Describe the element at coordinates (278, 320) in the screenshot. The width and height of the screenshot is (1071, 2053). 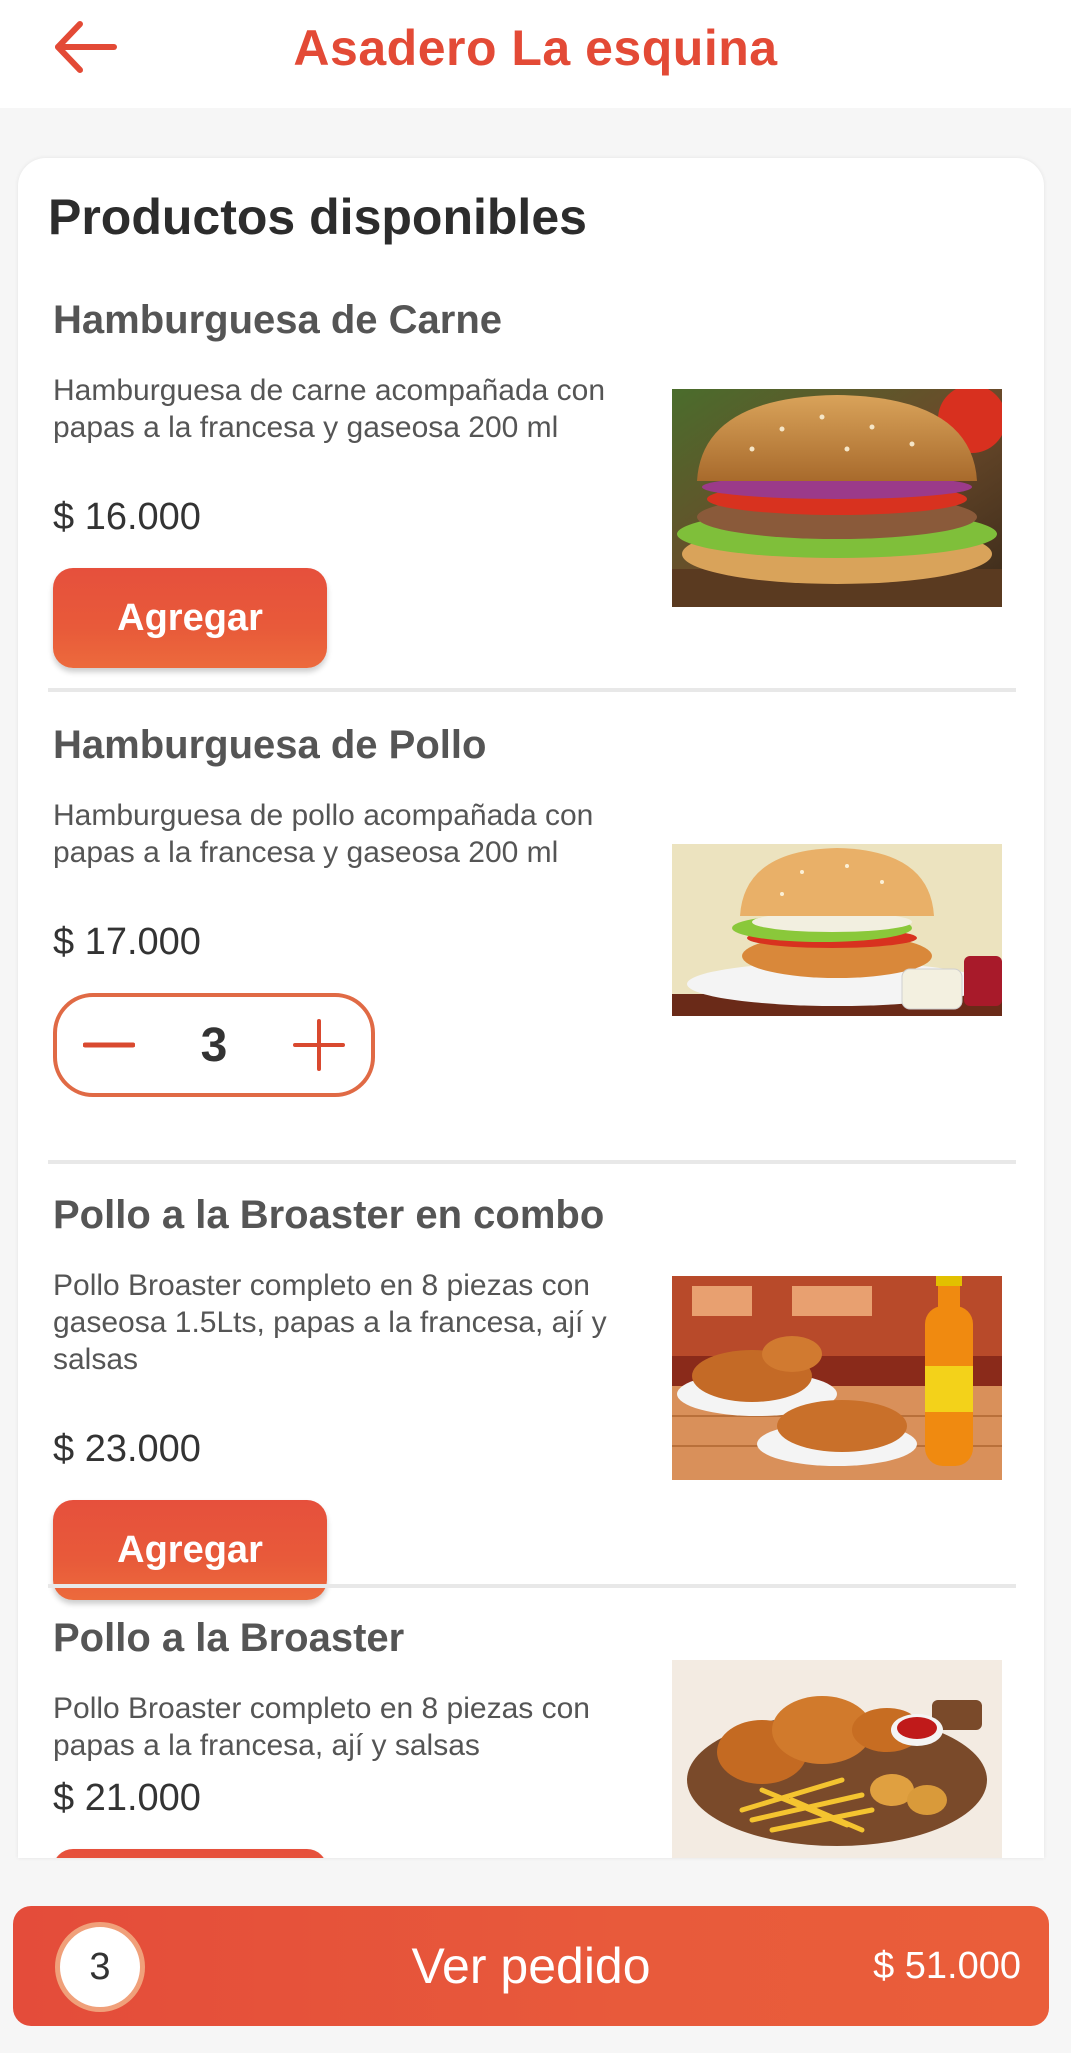
I see `product-name: Hamburguesa de Carne` at that location.